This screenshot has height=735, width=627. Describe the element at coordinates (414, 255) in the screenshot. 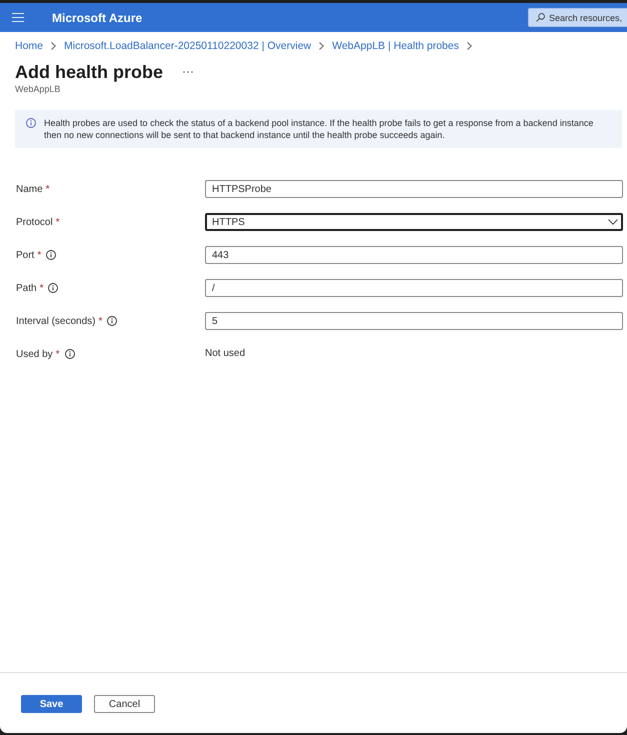

I see `text-field: 443` at that location.